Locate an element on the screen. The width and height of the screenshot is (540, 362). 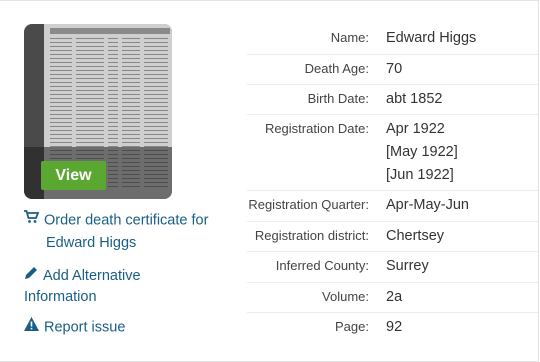
detail-value: 92 is located at coordinates (394, 327).